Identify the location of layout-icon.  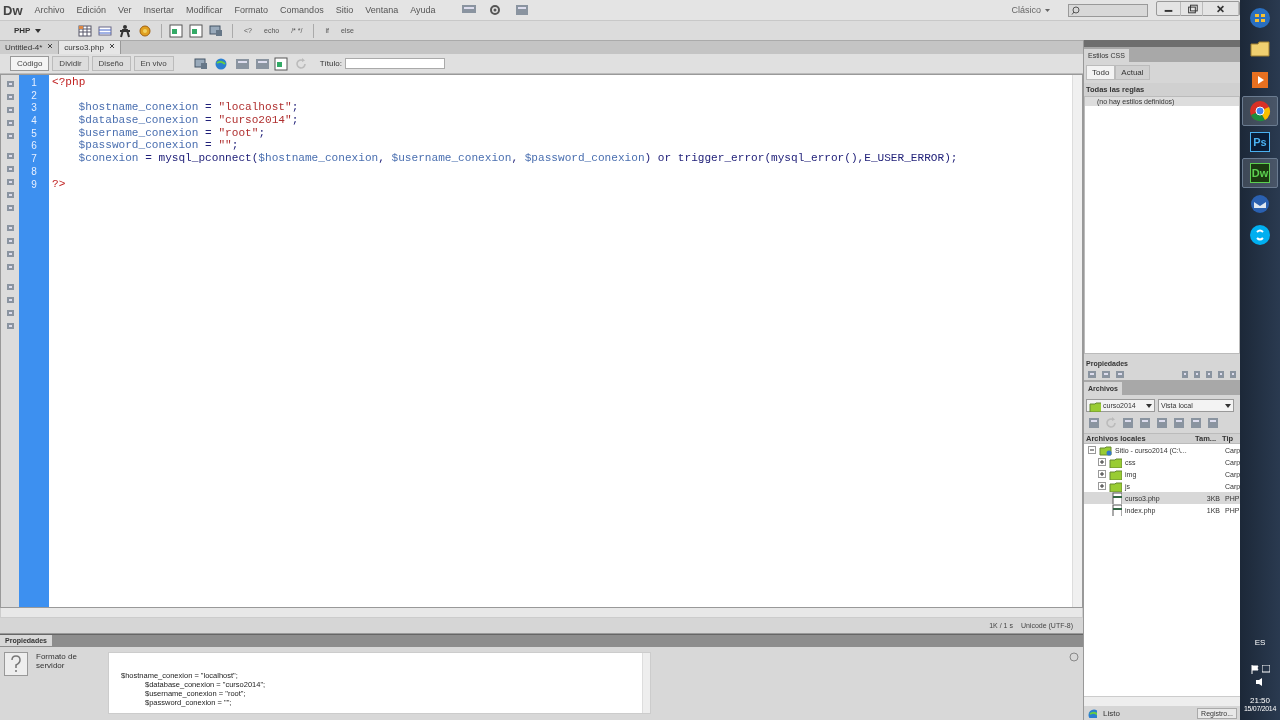
(468, 9).